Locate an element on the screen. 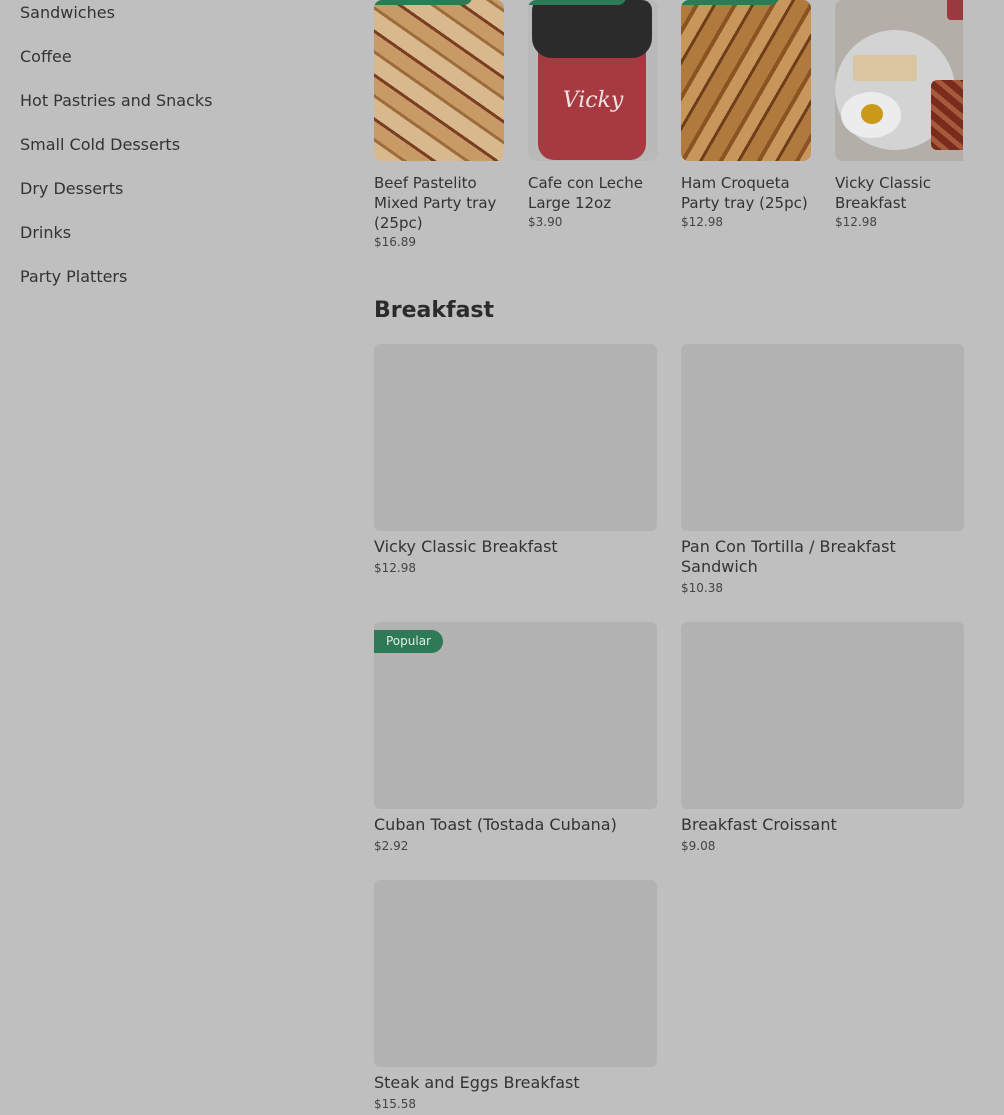 The image size is (1004, 1115). item-price: $16.89 is located at coordinates (395, 242).